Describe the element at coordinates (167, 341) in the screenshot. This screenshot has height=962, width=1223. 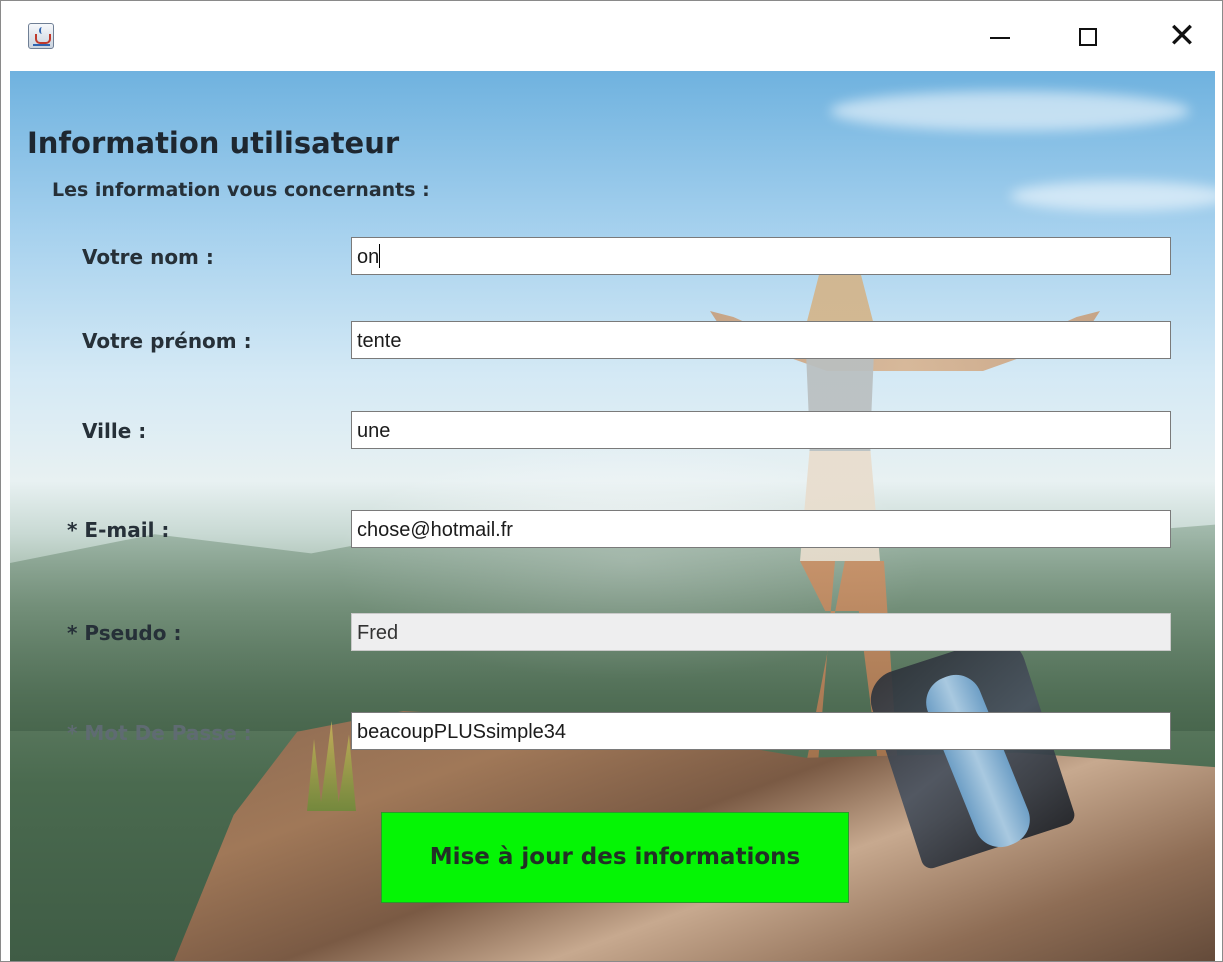
I see `prenom-label: Votre prénom :` at that location.